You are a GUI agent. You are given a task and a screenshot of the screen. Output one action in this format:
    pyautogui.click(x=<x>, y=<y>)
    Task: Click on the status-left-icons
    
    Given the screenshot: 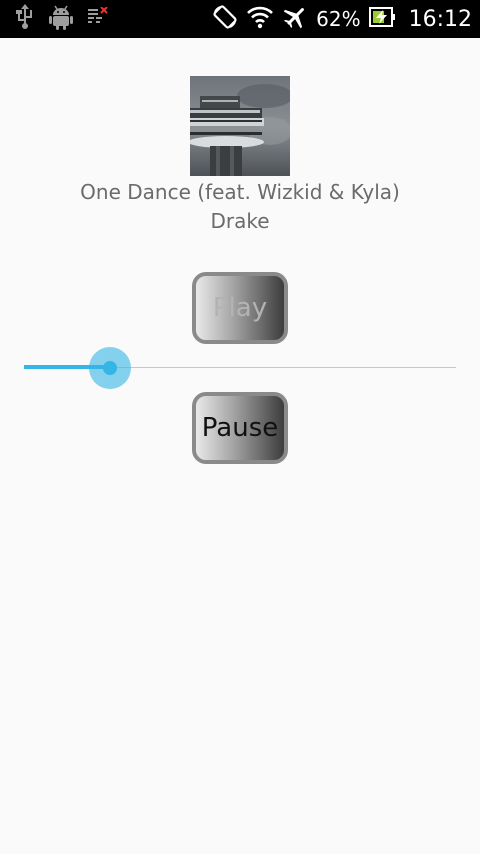 What is the action you would take?
    pyautogui.click(x=62, y=19)
    